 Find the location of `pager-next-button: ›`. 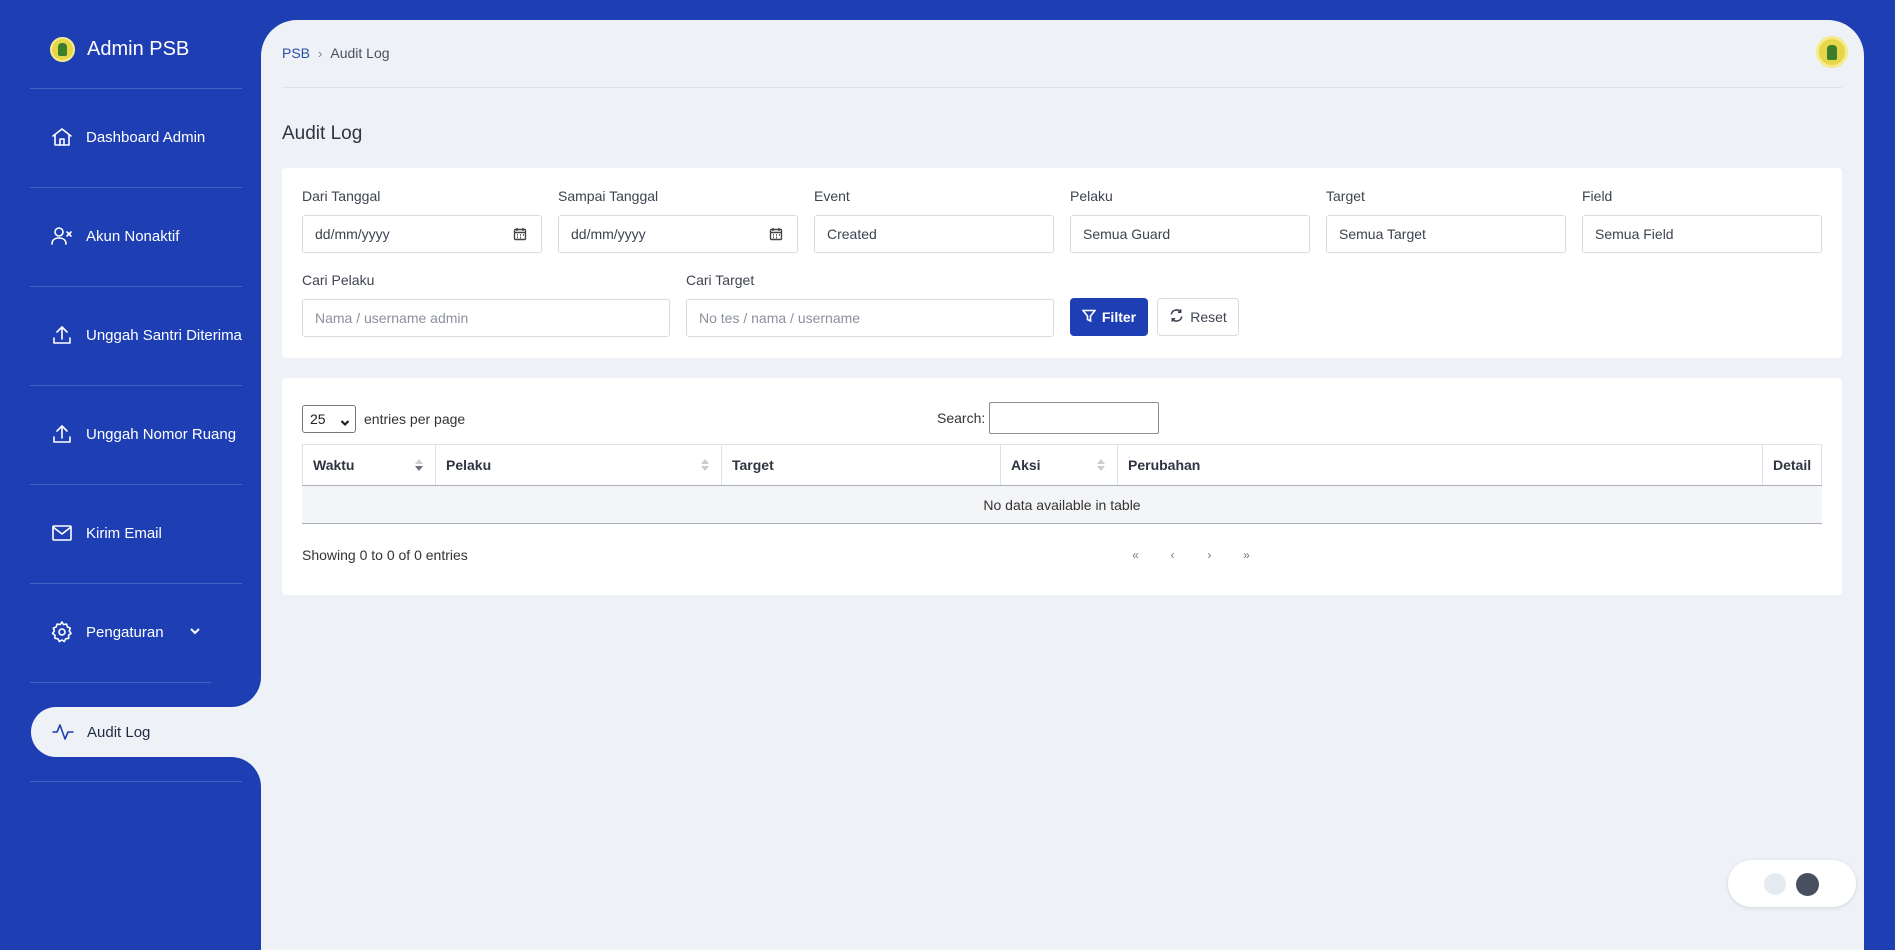

pager-next-button: › is located at coordinates (1209, 555).